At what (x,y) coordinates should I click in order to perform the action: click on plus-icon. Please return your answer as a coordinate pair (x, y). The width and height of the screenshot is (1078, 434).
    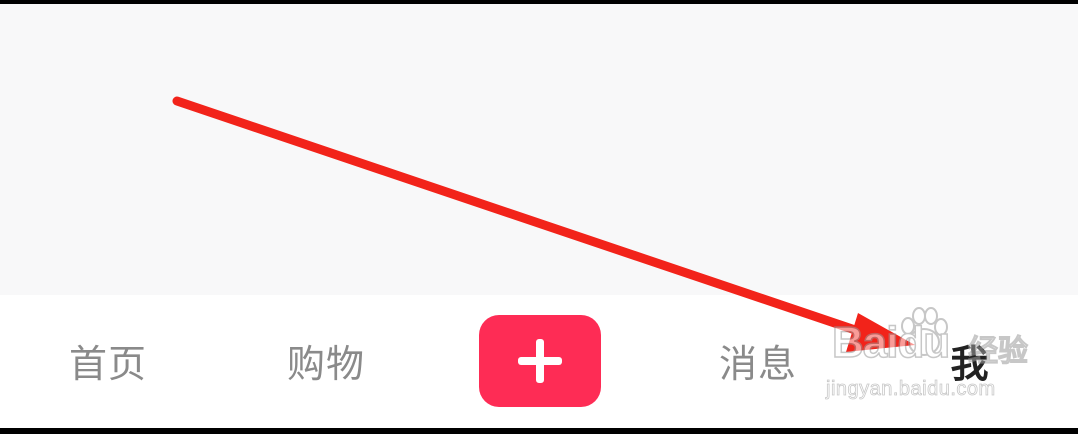
    Looking at the image, I should click on (540, 361).